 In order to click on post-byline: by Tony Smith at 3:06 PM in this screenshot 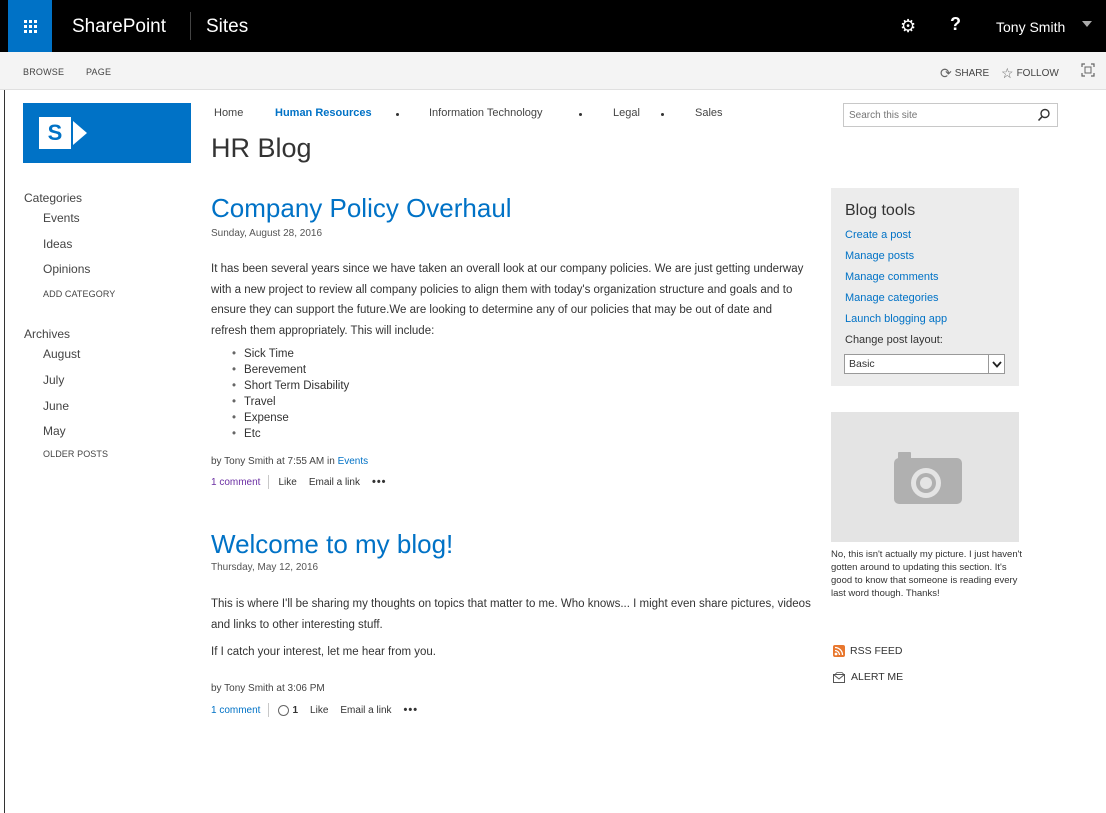, I will do `click(268, 688)`.